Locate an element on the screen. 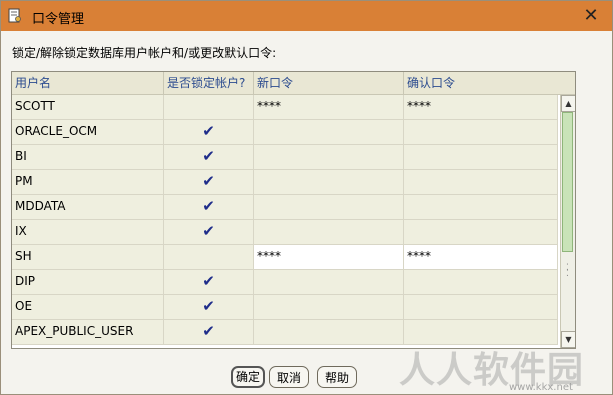 This screenshot has height=395, width=613. table-row: DIP ✔ is located at coordinates (285, 282).